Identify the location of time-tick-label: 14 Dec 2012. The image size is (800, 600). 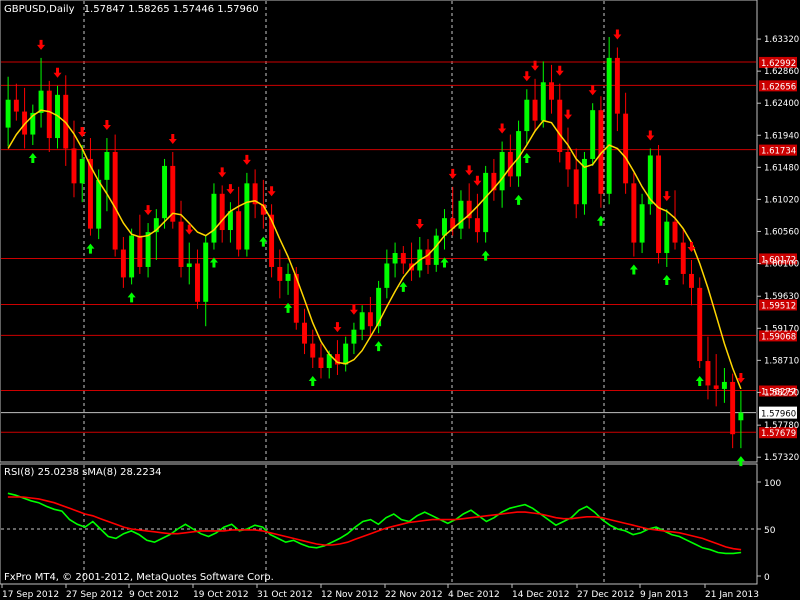
(541, 595).